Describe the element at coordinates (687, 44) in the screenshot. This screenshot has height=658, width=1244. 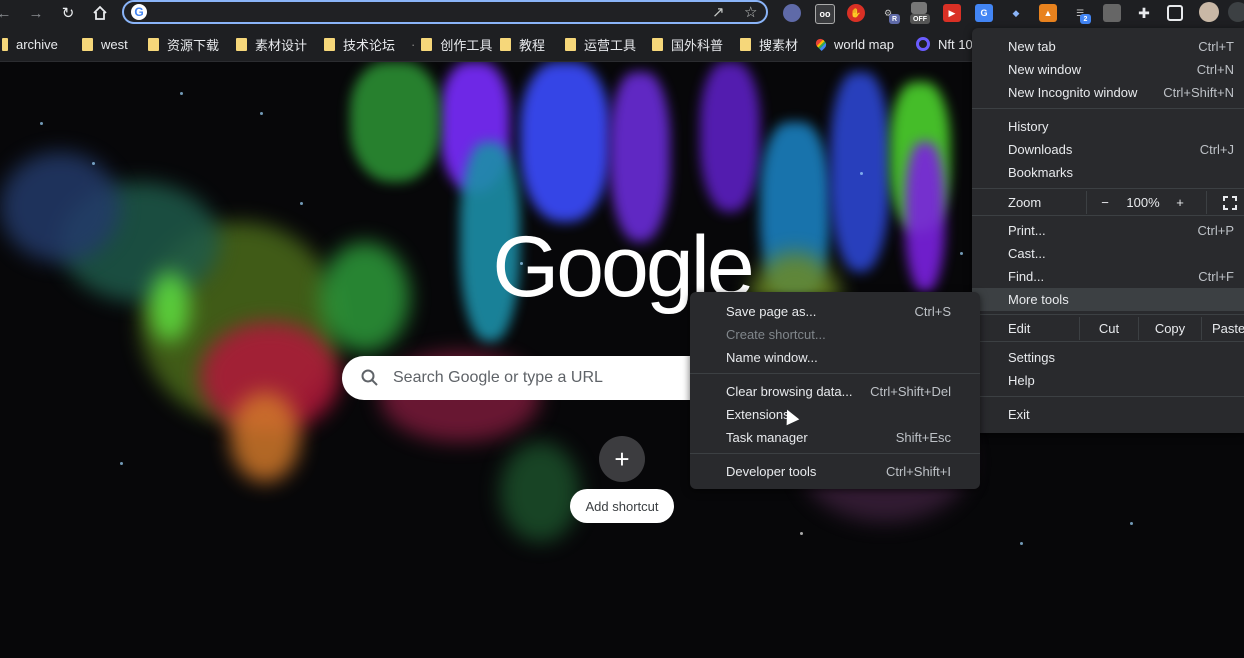
I see `bookmark-folder: 国外科普` at that location.